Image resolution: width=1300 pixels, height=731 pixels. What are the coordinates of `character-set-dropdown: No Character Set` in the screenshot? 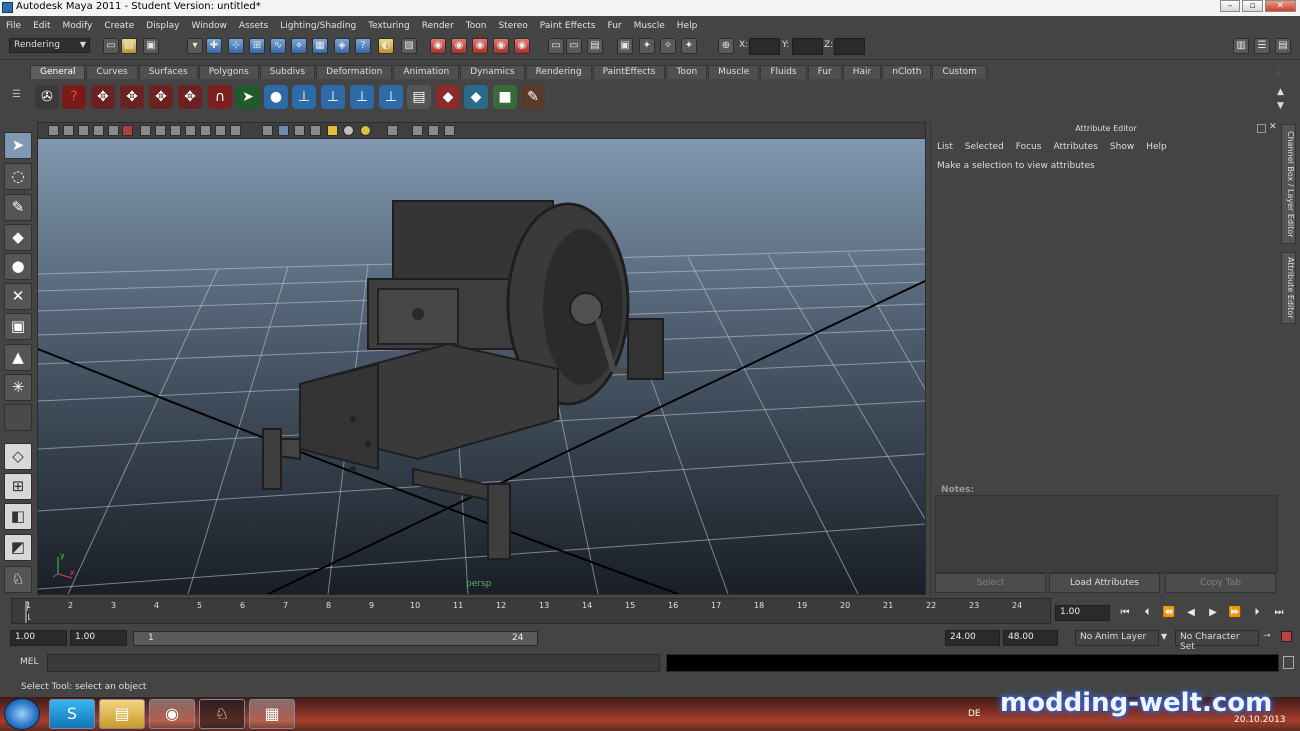 It's located at (1217, 641).